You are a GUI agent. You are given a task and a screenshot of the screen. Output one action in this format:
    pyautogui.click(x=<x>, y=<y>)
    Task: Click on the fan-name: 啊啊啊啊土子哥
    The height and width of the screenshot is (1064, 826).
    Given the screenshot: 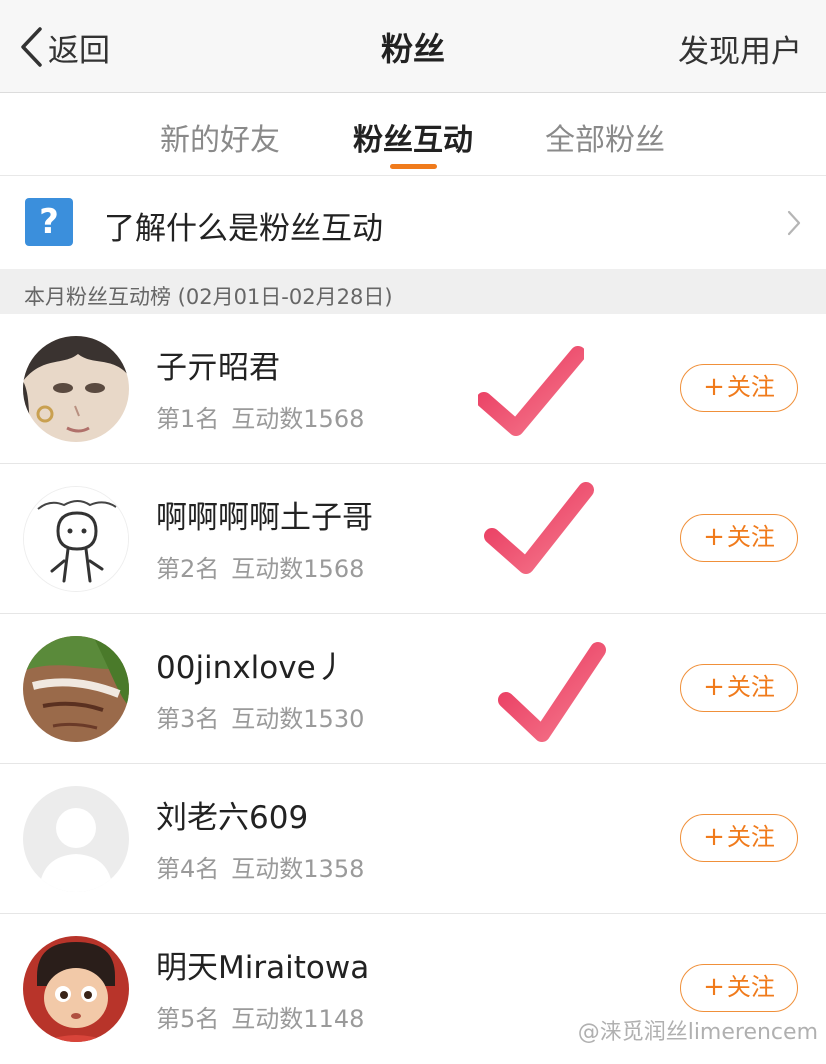 What is the action you would take?
    pyautogui.click(x=264, y=514)
    